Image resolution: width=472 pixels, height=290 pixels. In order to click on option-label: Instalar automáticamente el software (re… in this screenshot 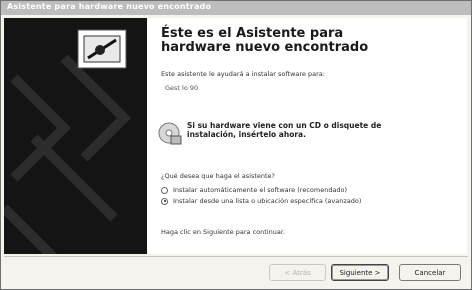, I will do `click(260, 190)`.